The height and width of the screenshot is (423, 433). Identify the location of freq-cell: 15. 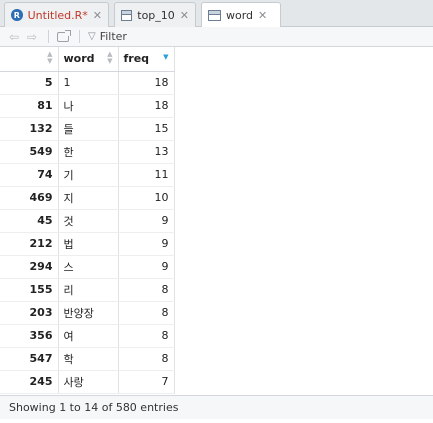
(146, 129).